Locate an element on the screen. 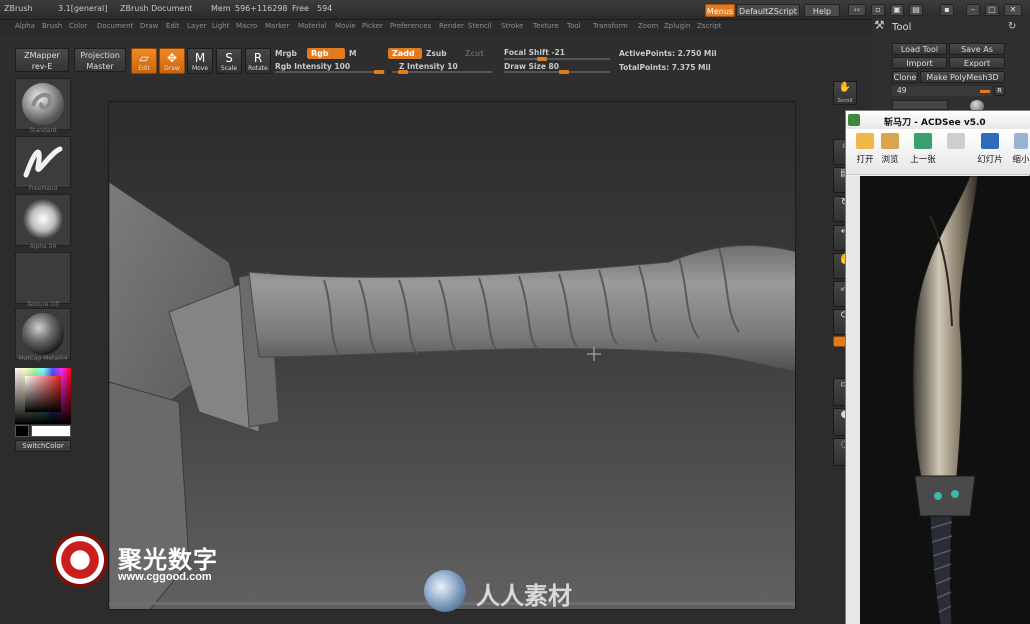 The height and width of the screenshot is (624, 1030). zadd-toggle: Zadd is located at coordinates (405, 53).